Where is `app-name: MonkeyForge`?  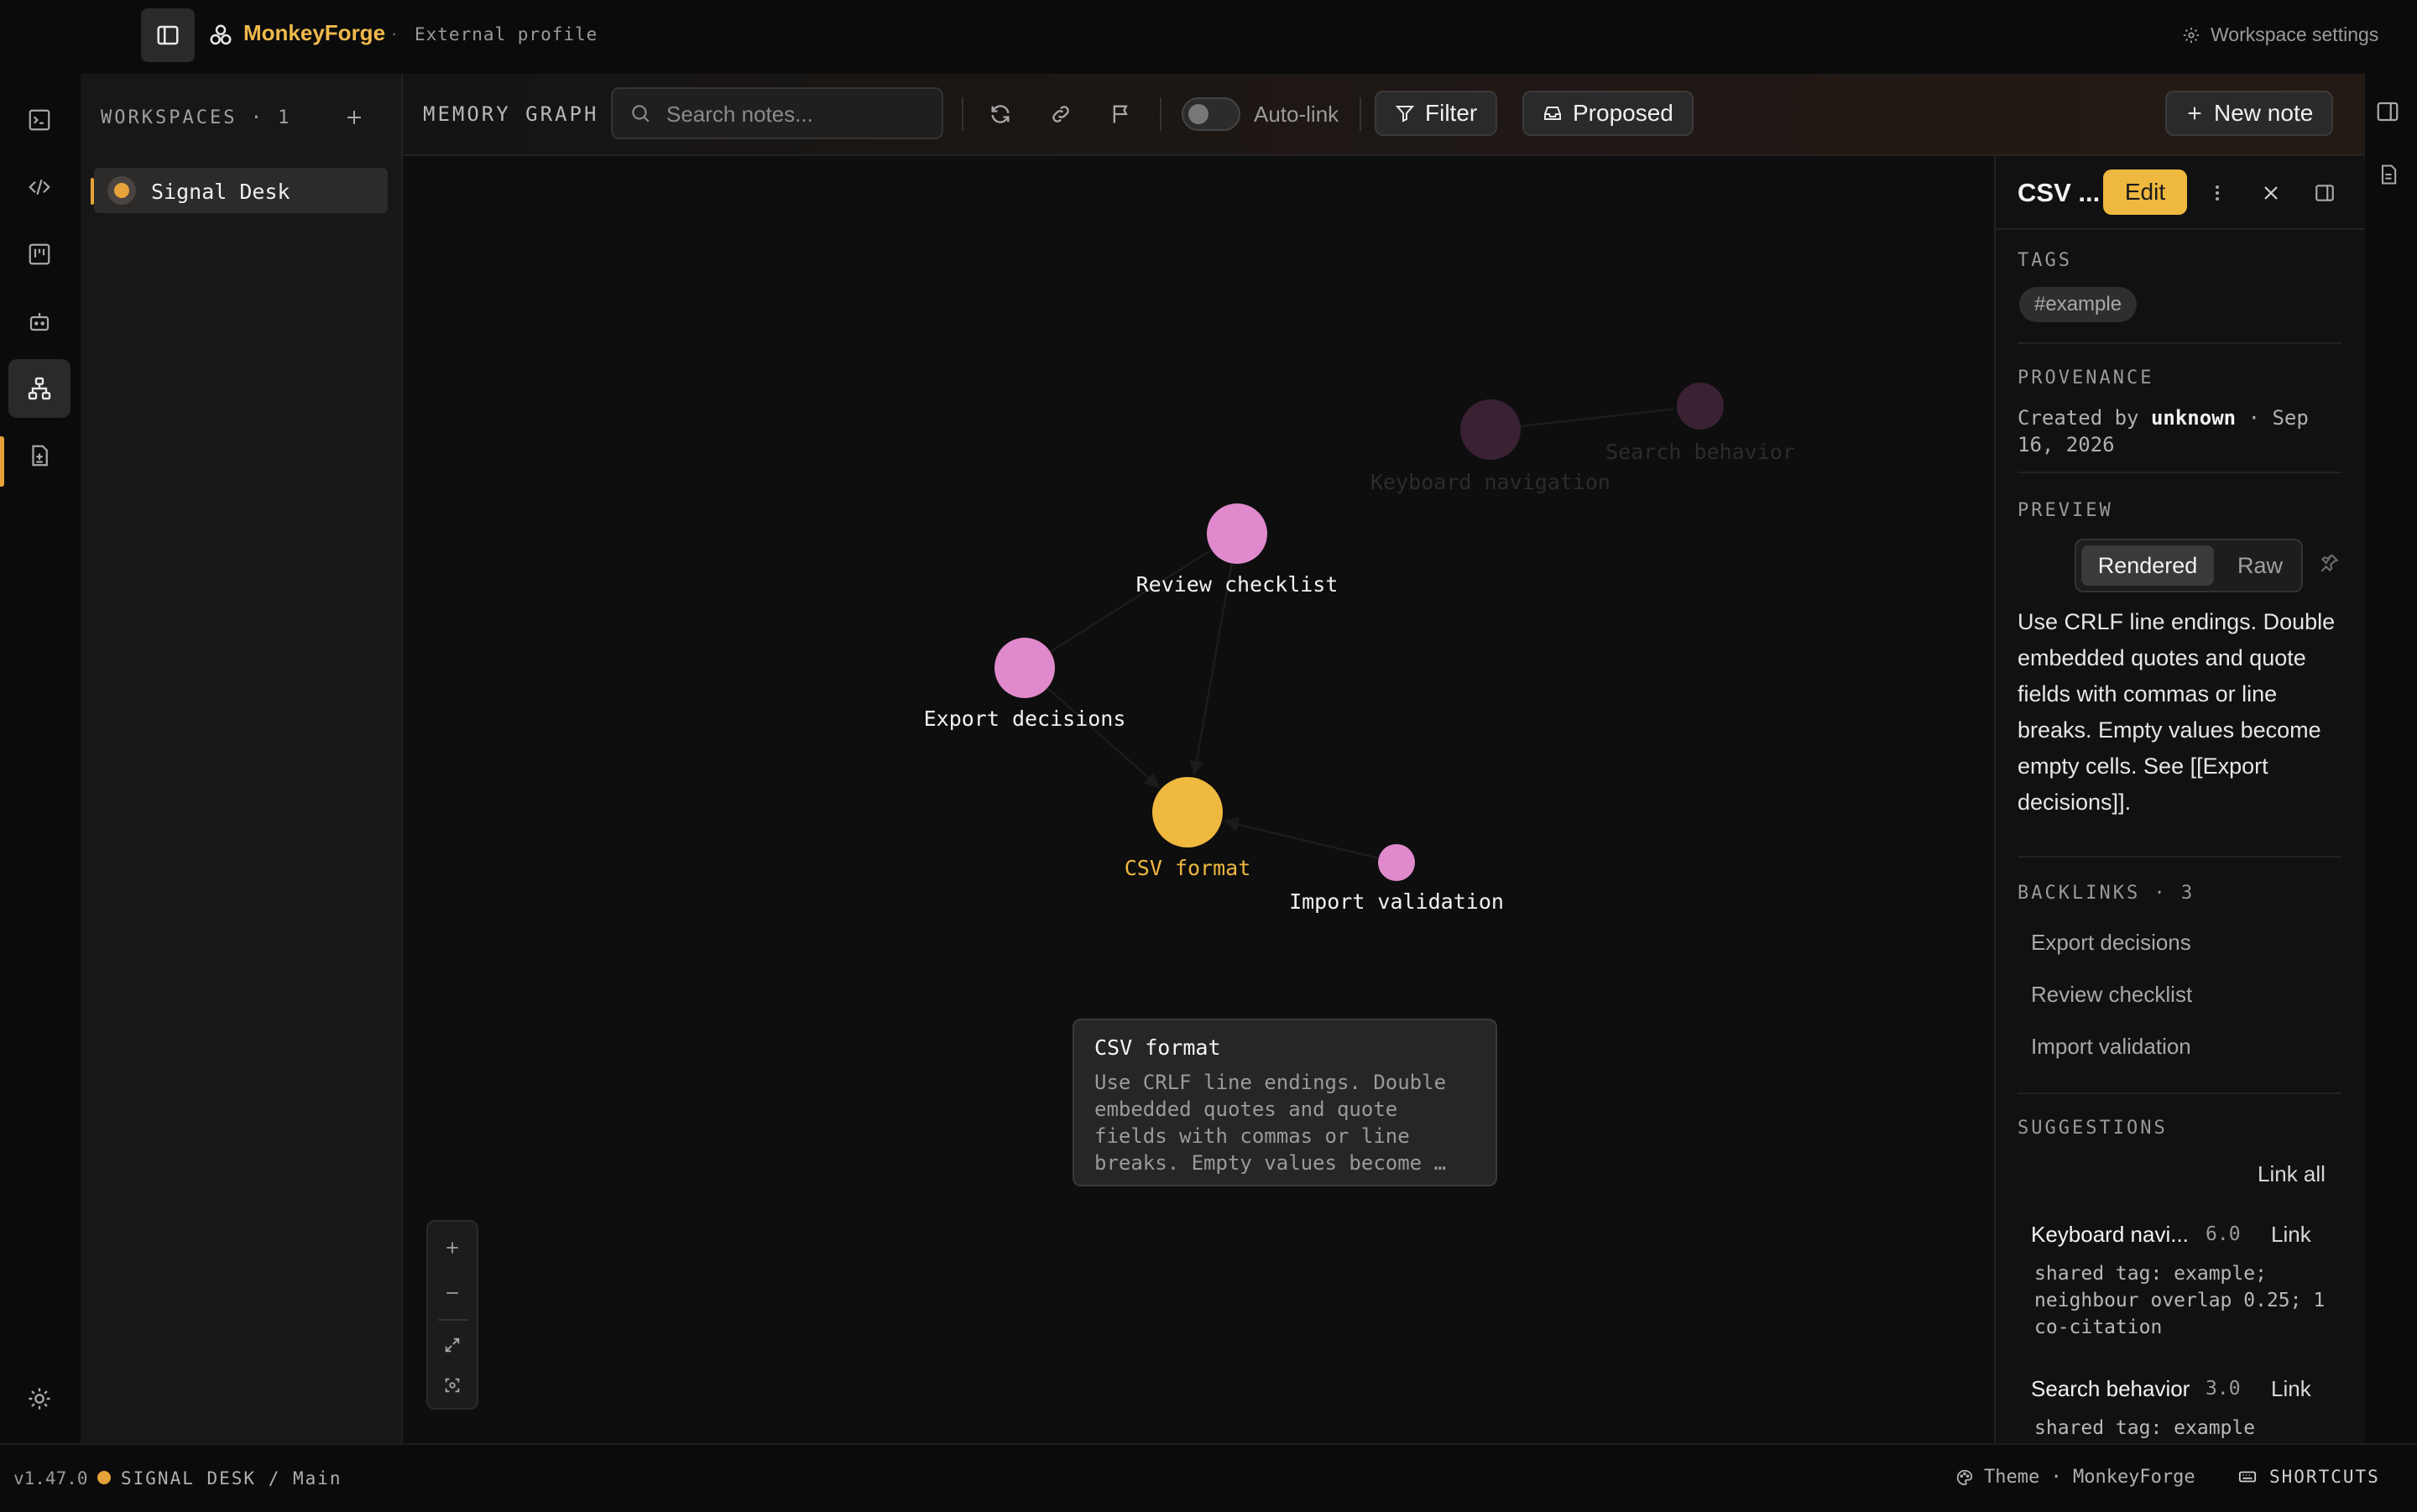
app-name: MonkeyForge is located at coordinates (314, 32).